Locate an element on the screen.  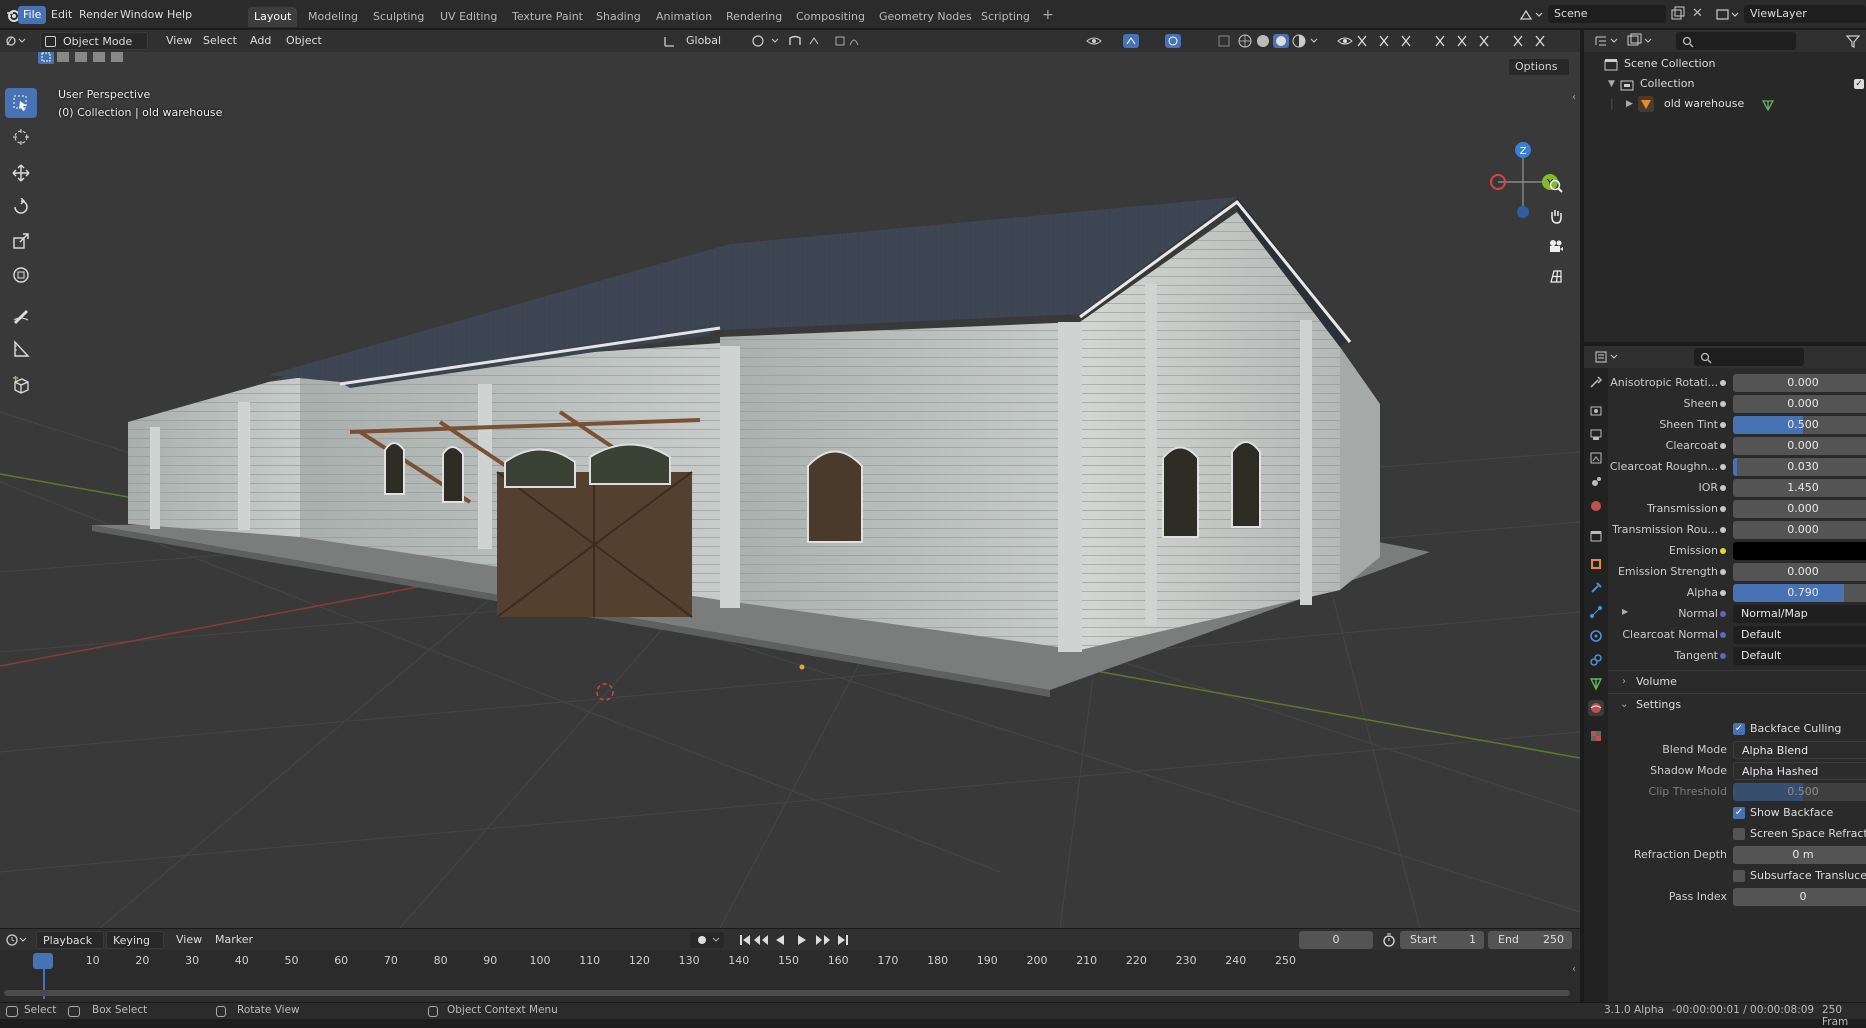
normal-link-field: Normal/Map is located at coordinates (1799, 614).